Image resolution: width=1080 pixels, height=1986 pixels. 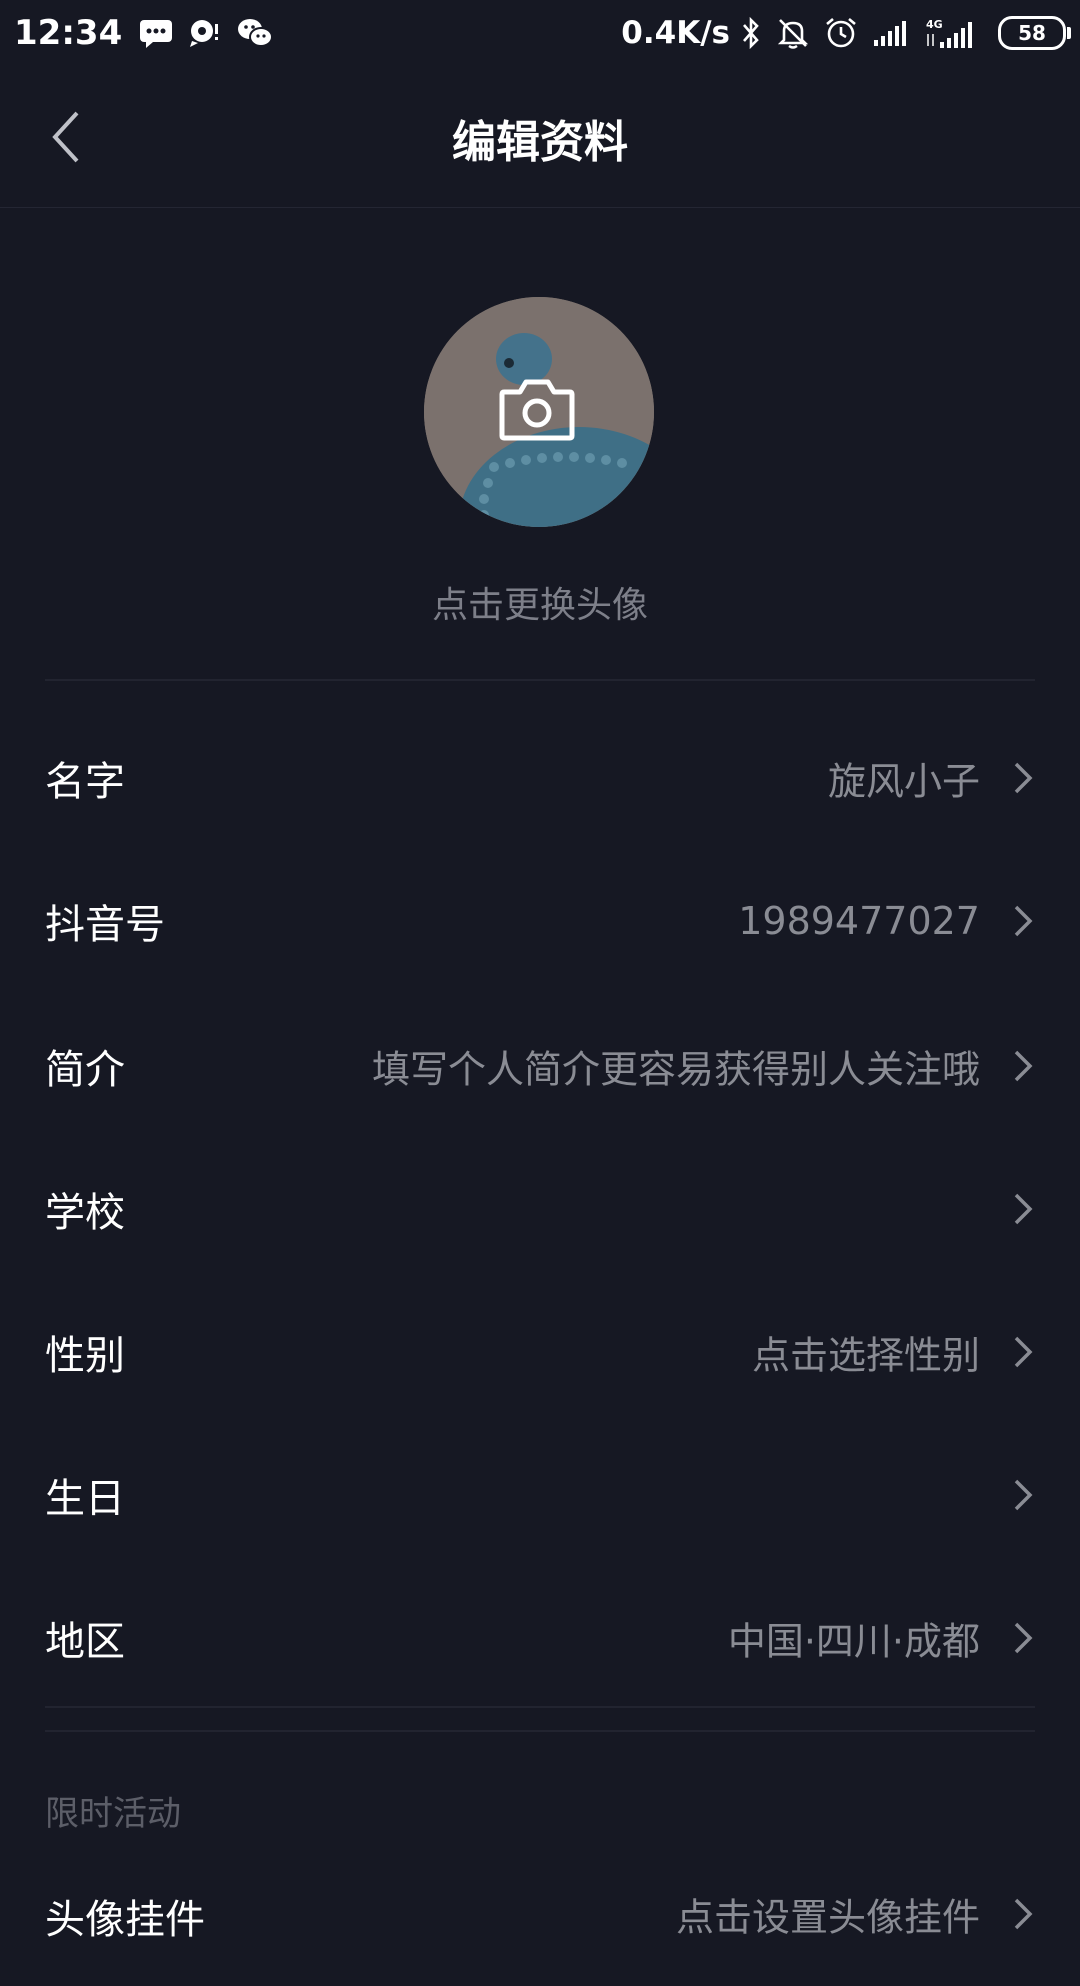 I want to click on status-bar-right: 0.4K/s 4G 58, so click(x=846, y=33).